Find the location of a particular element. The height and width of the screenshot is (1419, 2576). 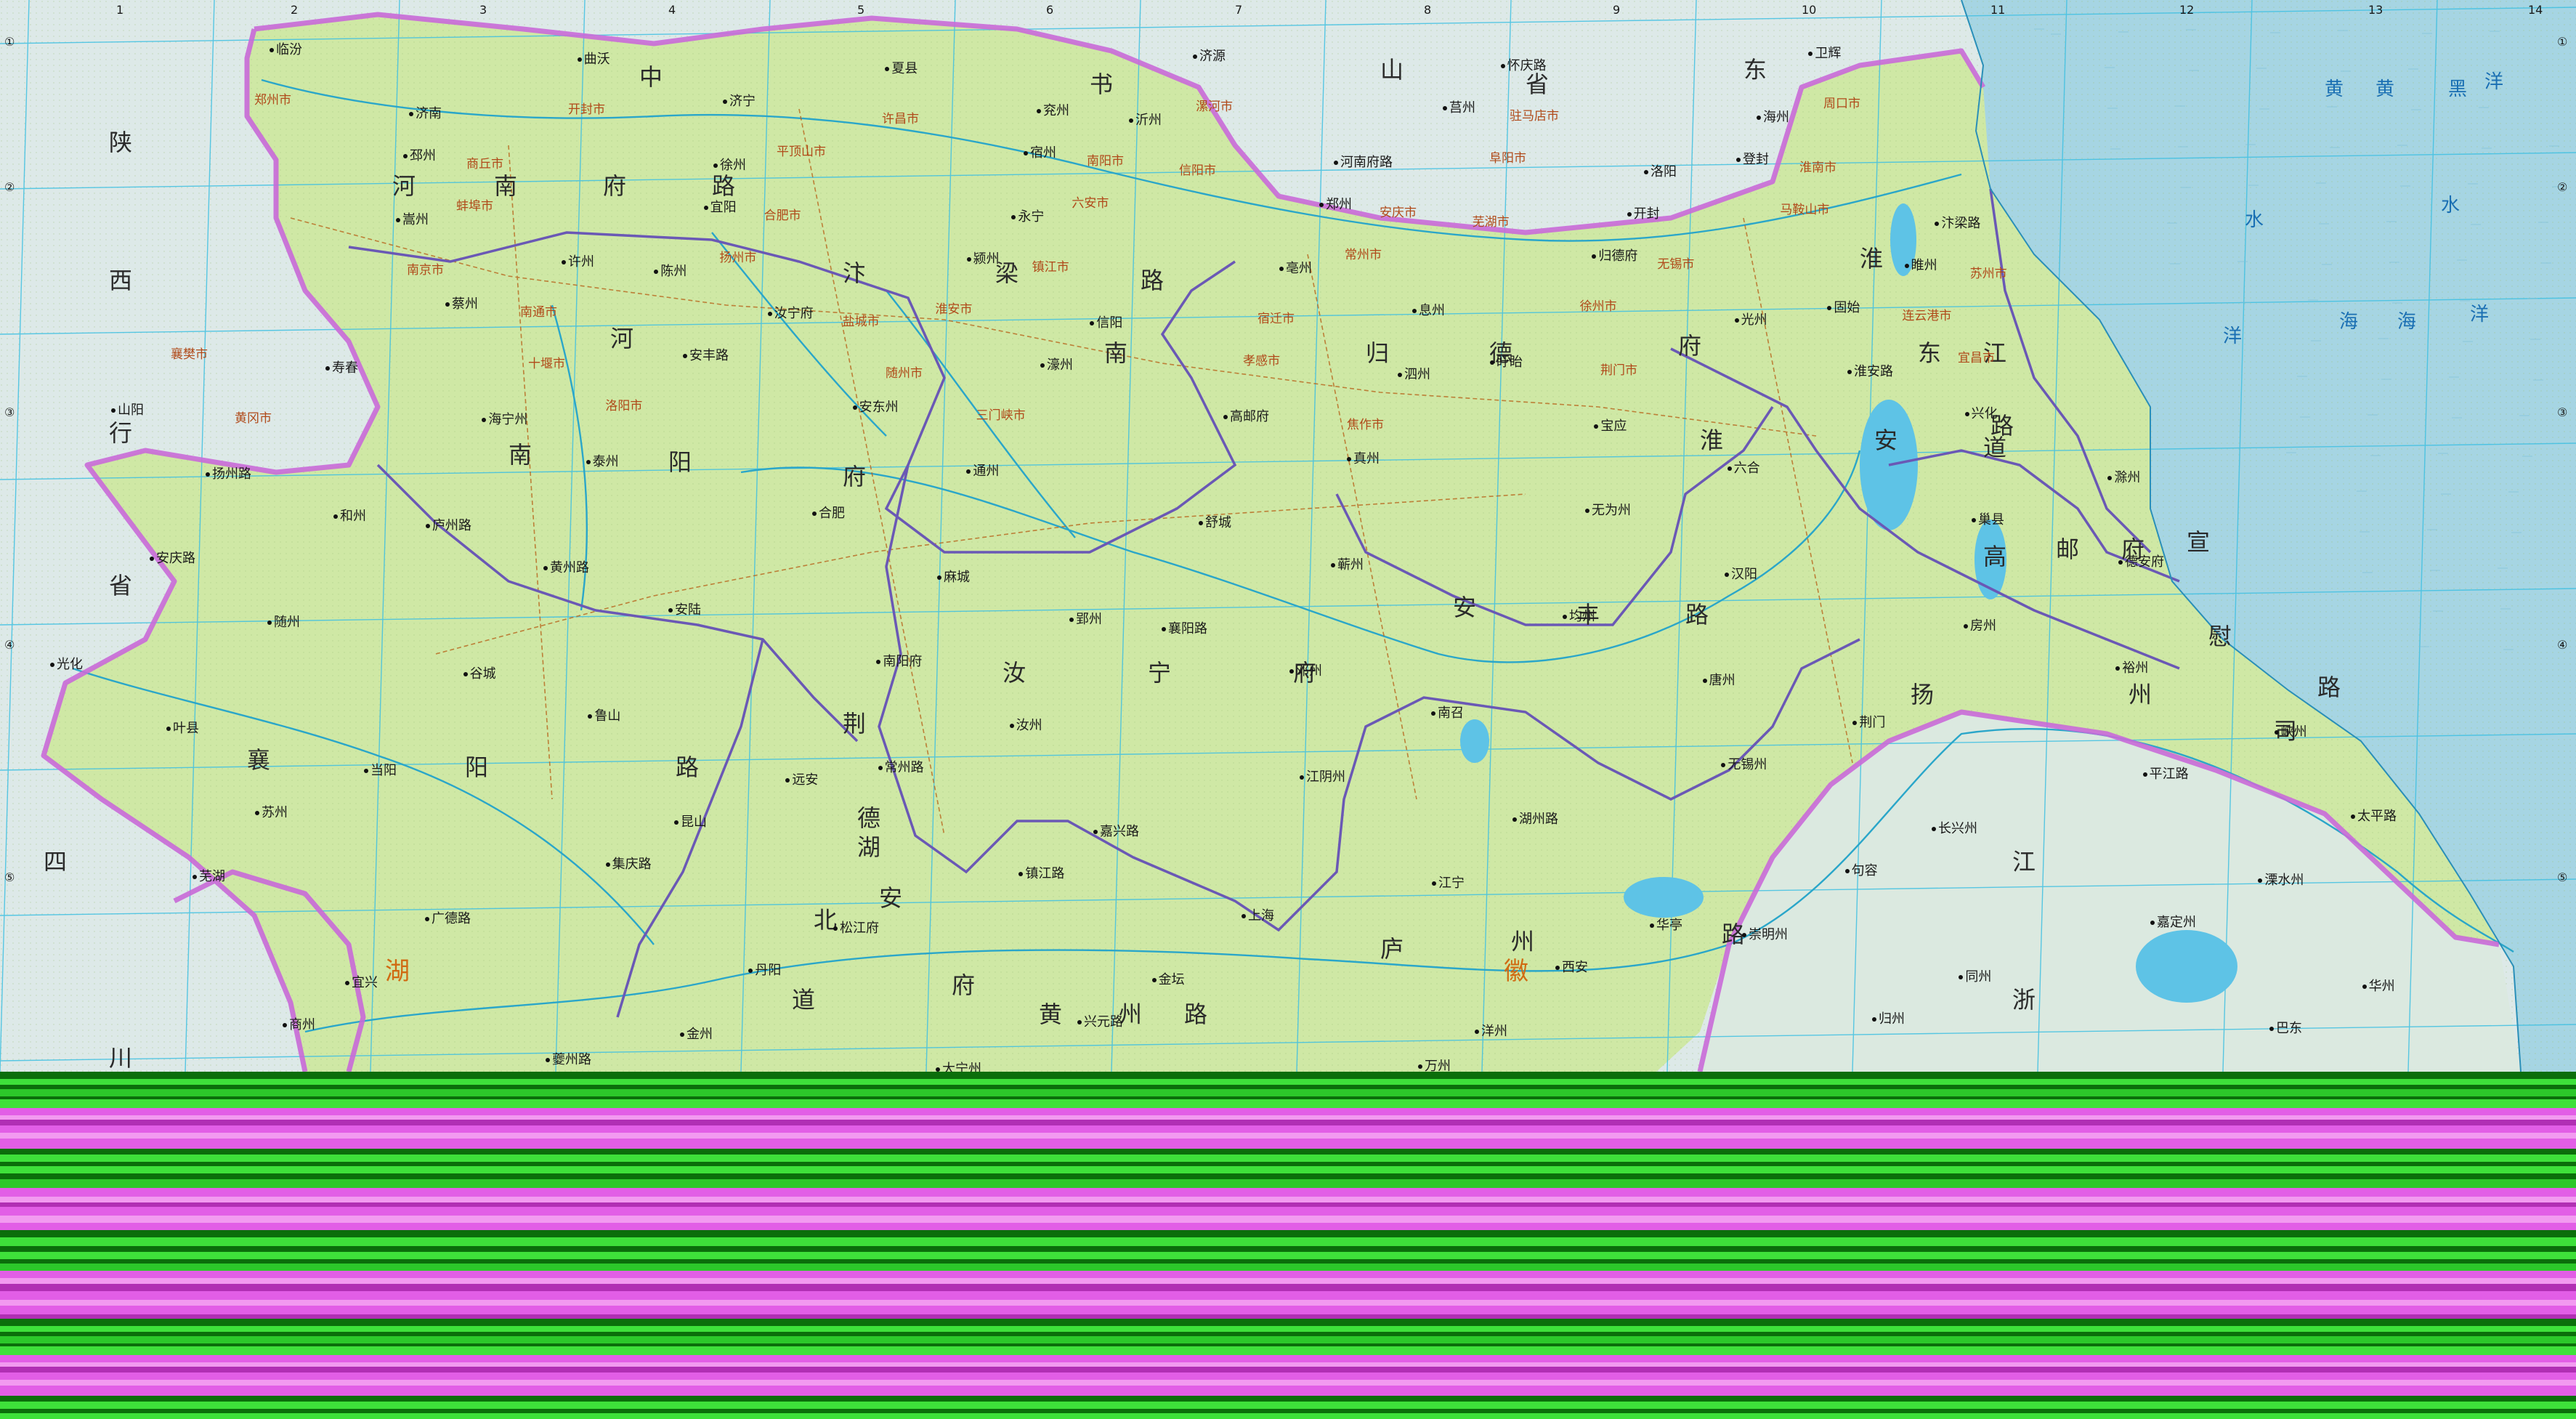

region-label: 汝 is located at coordinates (1015, 673).